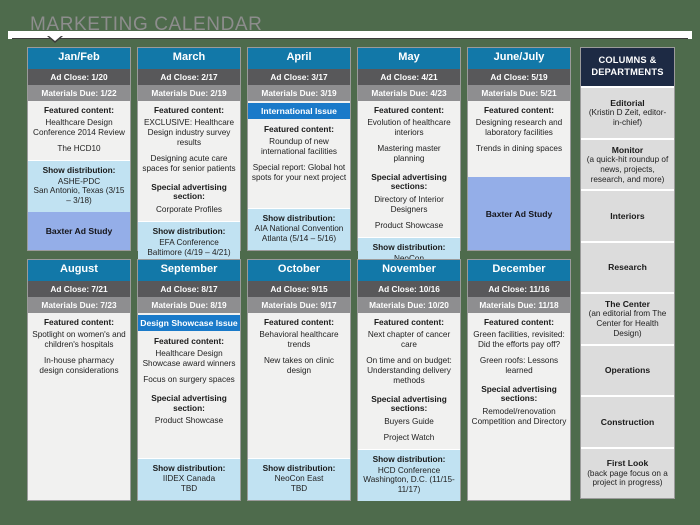  Describe the element at coordinates (299, 58) in the screenshot. I see `month-name: April` at that location.